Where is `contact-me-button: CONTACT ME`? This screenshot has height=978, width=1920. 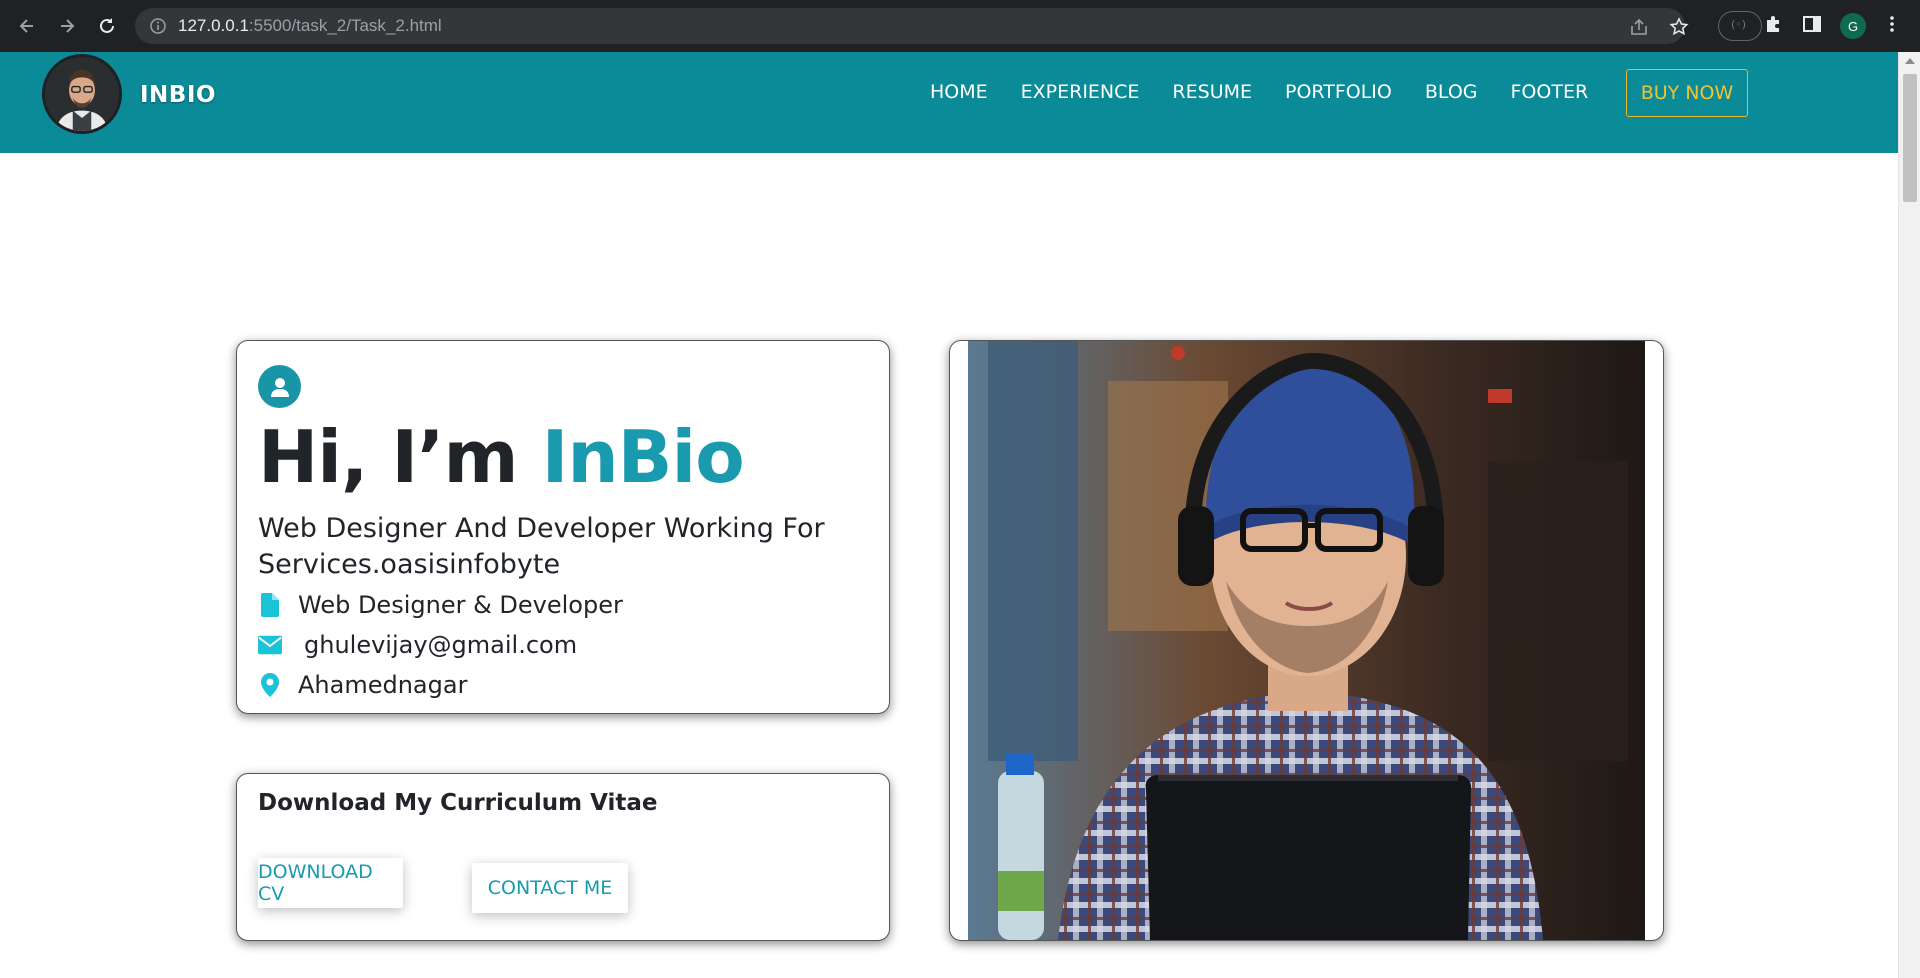 contact-me-button: CONTACT ME is located at coordinates (550, 888).